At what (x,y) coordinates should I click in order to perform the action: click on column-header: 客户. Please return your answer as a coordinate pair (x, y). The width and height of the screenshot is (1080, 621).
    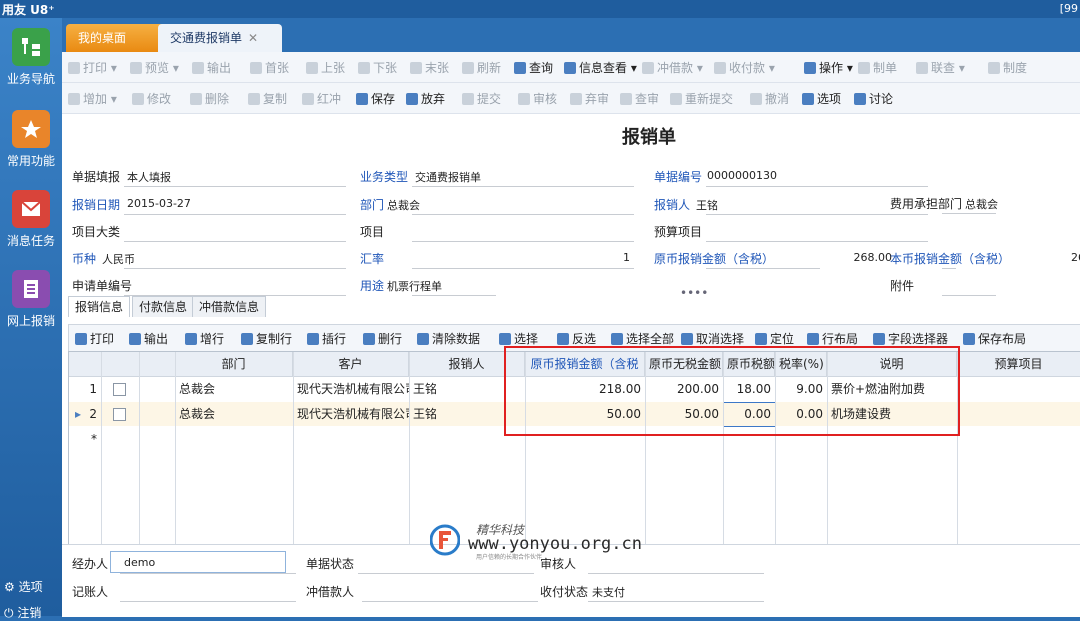
    Looking at the image, I should click on (351, 364).